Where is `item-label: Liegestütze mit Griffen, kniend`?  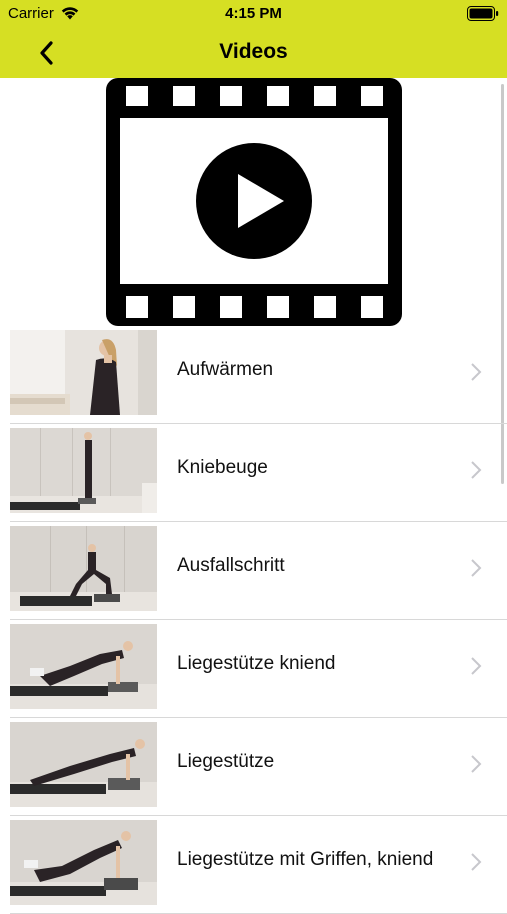
item-label: Liegestütze mit Griffen, kniend is located at coordinates (305, 859).